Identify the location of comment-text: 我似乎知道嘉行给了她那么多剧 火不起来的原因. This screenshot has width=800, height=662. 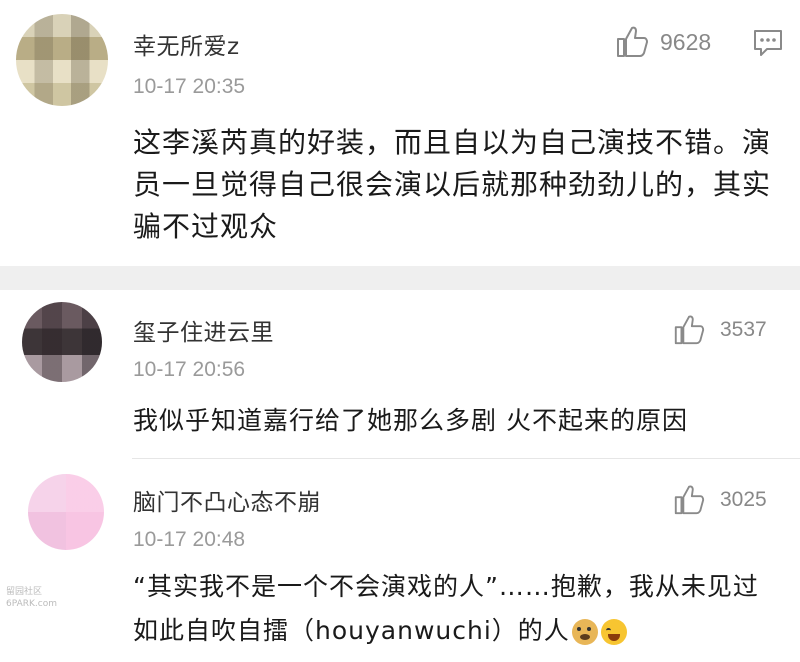
(410, 420).